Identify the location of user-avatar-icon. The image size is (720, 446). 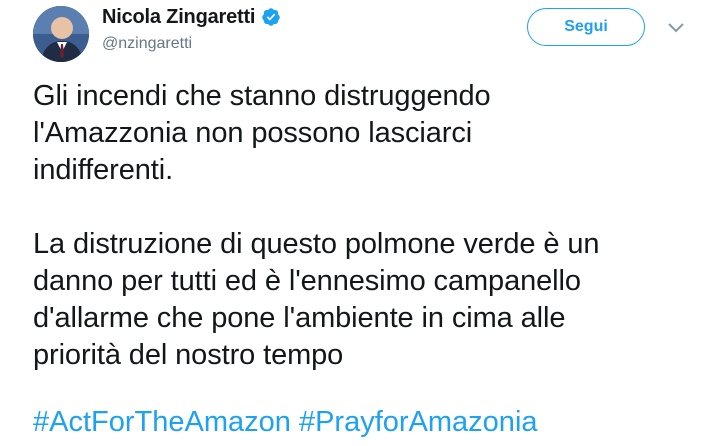
(61, 34).